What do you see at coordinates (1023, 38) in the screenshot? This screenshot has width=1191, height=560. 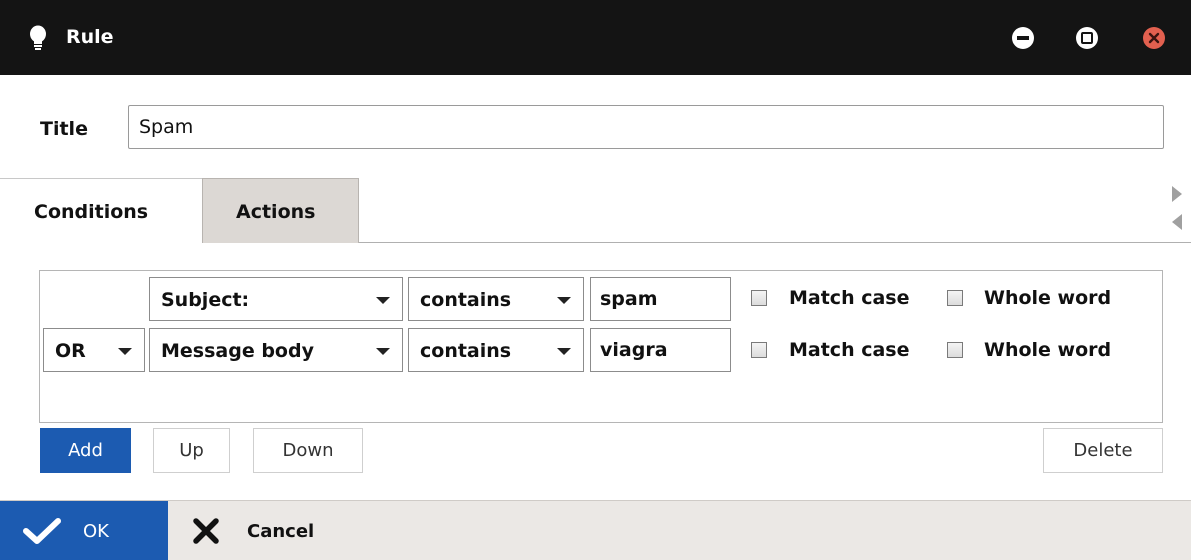 I see `minimize-icon` at bounding box center [1023, 38].